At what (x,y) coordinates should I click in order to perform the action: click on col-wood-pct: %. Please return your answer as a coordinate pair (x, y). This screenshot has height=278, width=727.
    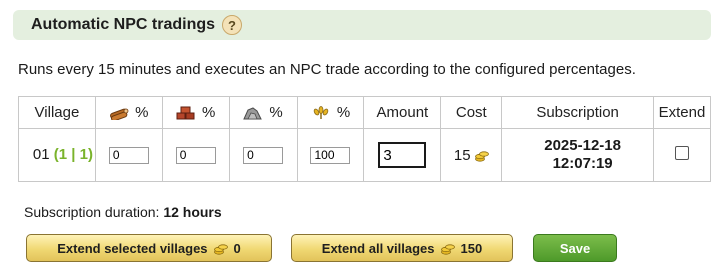
    Looking at the image, I should click on (128, 112).